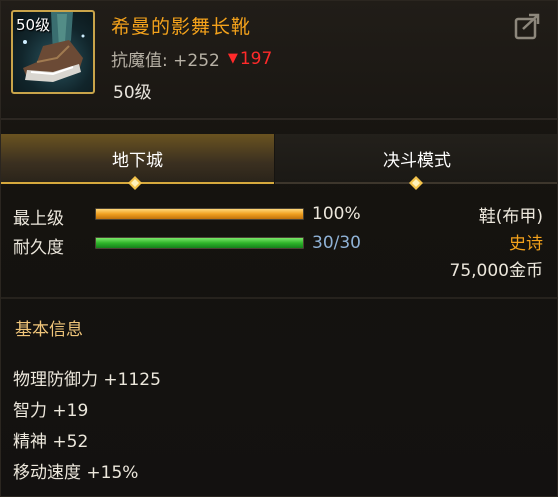 The image size is (558, 497). Describe the element at coordinates (510, 217) in the screenshot. I see `item-type: 鞋(布甲)` at that location.